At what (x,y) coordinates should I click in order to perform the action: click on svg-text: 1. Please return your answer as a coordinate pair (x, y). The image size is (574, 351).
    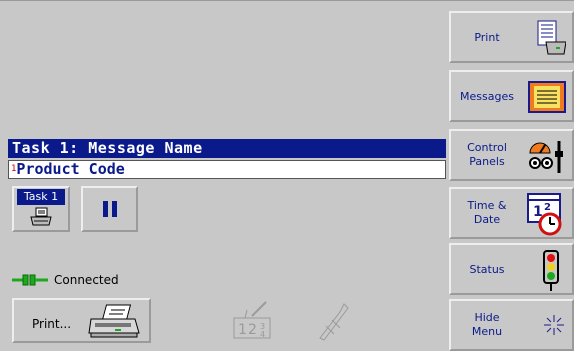
    Looking at the image, I should click on (242, 330).